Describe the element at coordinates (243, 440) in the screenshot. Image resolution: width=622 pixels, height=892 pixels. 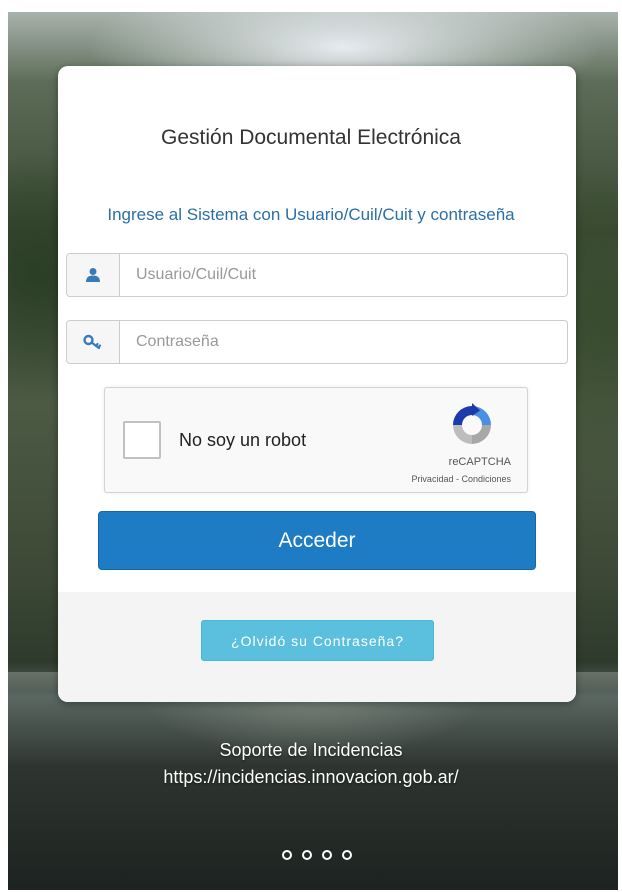
I see `recaptcha-label: No soy un robot` at that location.